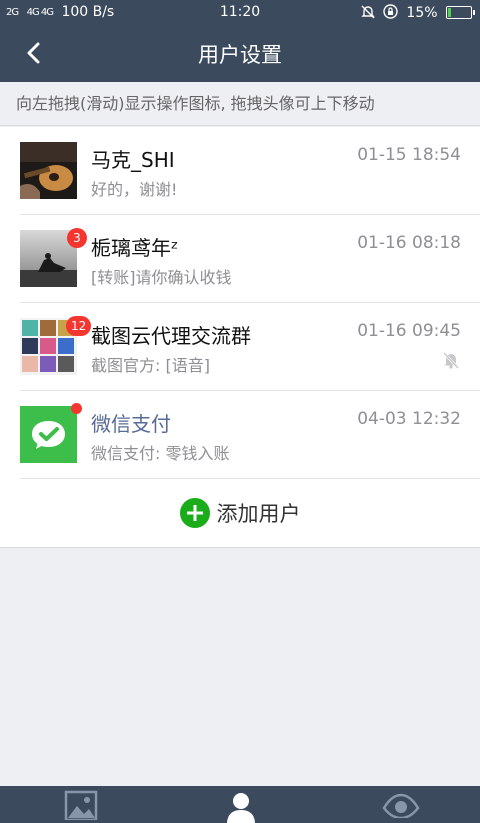 The image size is (480, 823). What do you see at coordinates (160, 453) in the screenshot?
I see `last-message: 微信支付: 零钱入账` at bounding box center [160, 453].